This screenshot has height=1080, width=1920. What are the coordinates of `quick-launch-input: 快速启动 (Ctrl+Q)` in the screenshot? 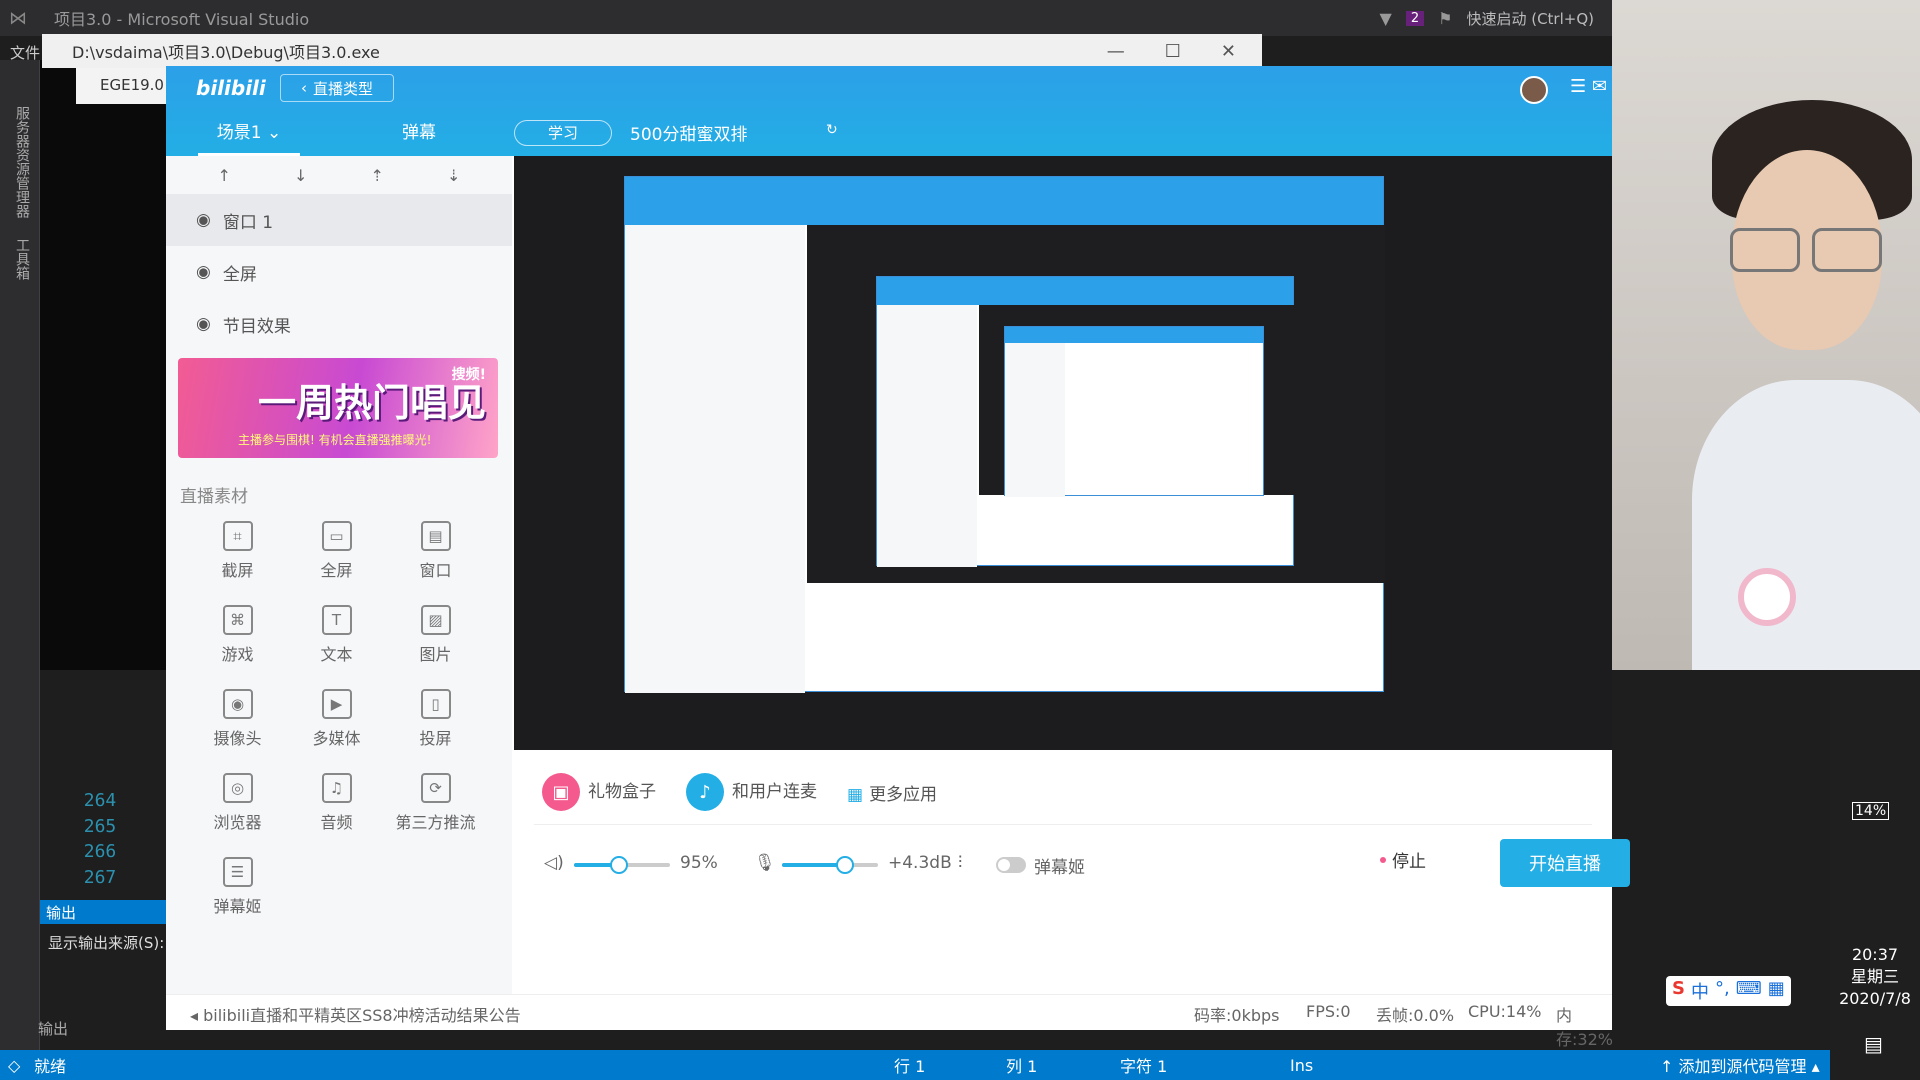 It's located at (1530, 18).